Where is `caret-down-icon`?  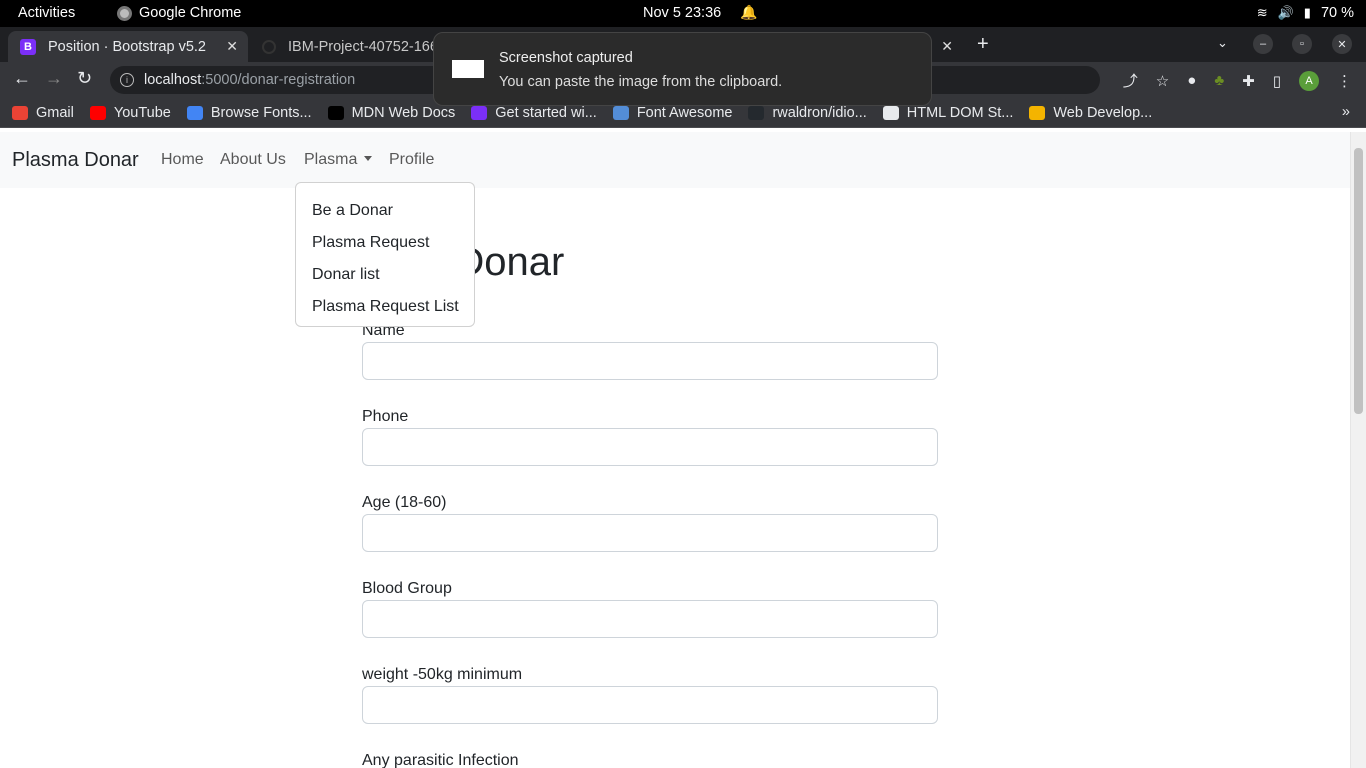
caret-down-icon is located at coordinates (368, 158).